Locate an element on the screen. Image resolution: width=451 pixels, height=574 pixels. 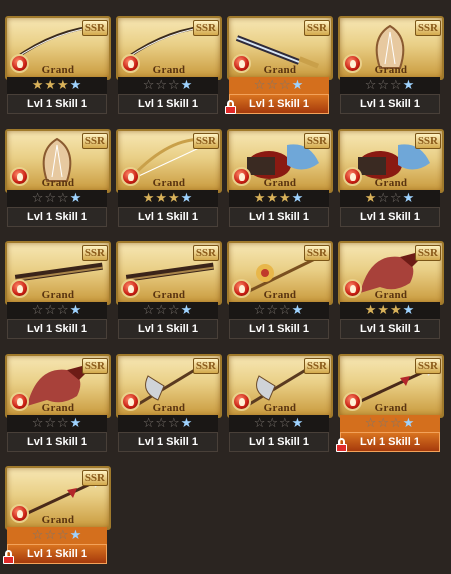
weapon-card: SSR Grand ★☆☆★ Lvl 1 Skill 1 is located at coordinates (390, 182).